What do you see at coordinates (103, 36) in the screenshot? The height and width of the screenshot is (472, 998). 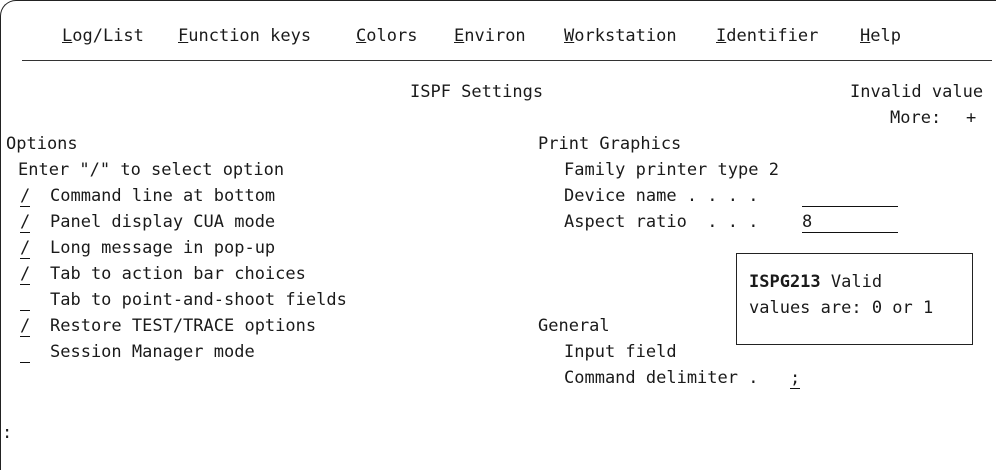 I see `menu-log-list: Log/List` at bounding box center [103, 36].